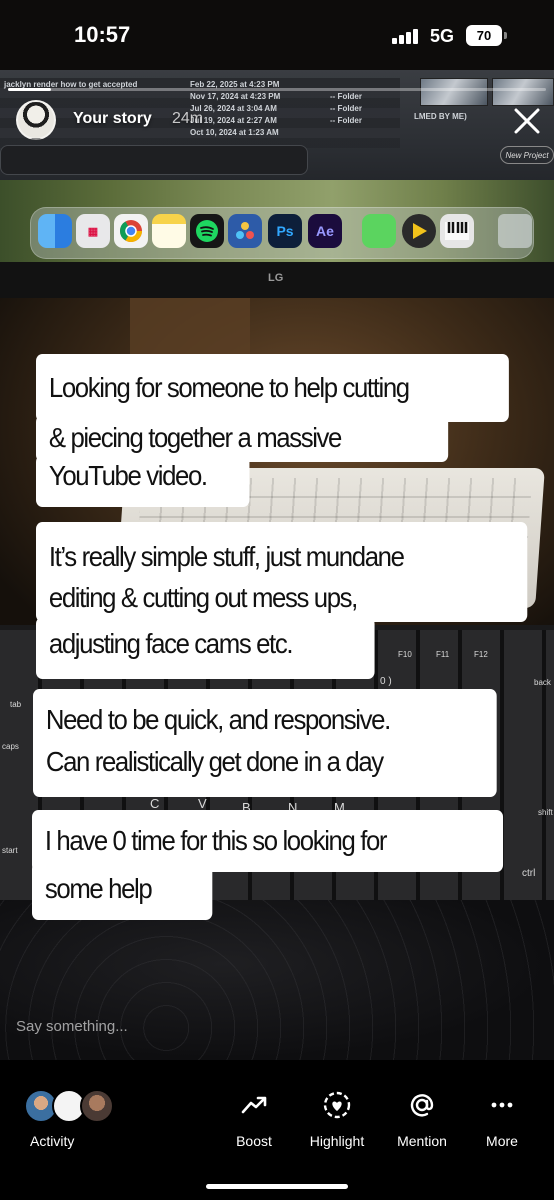  I want to click on boost-label: Boost, so click(254, 1141).